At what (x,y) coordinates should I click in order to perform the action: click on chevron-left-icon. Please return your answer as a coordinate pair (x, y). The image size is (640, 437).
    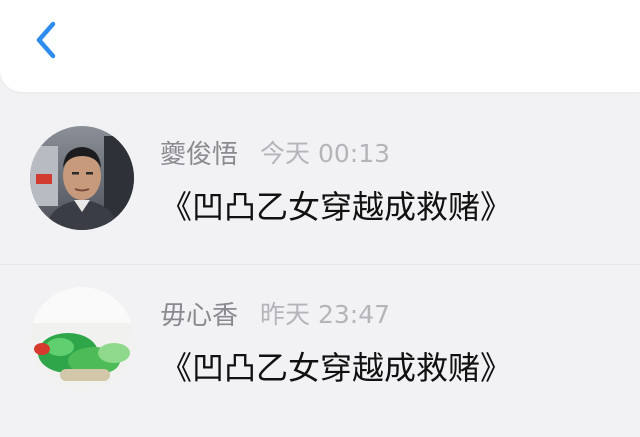
    Looking at the image, I should click on (46, 40).